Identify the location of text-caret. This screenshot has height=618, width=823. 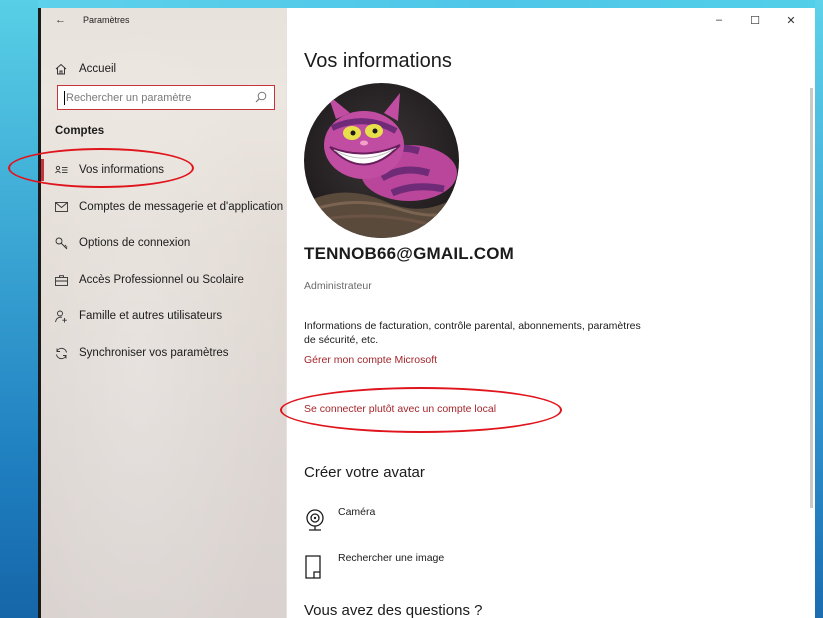
(64, 97).